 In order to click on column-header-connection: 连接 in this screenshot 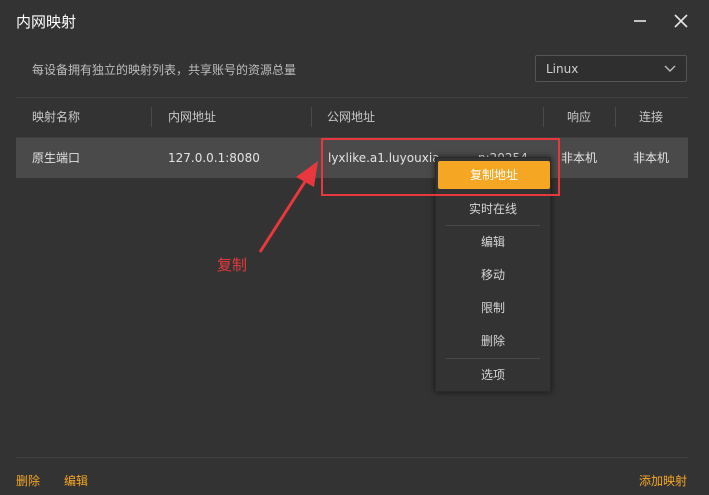, I will do `click(651, 117)`.